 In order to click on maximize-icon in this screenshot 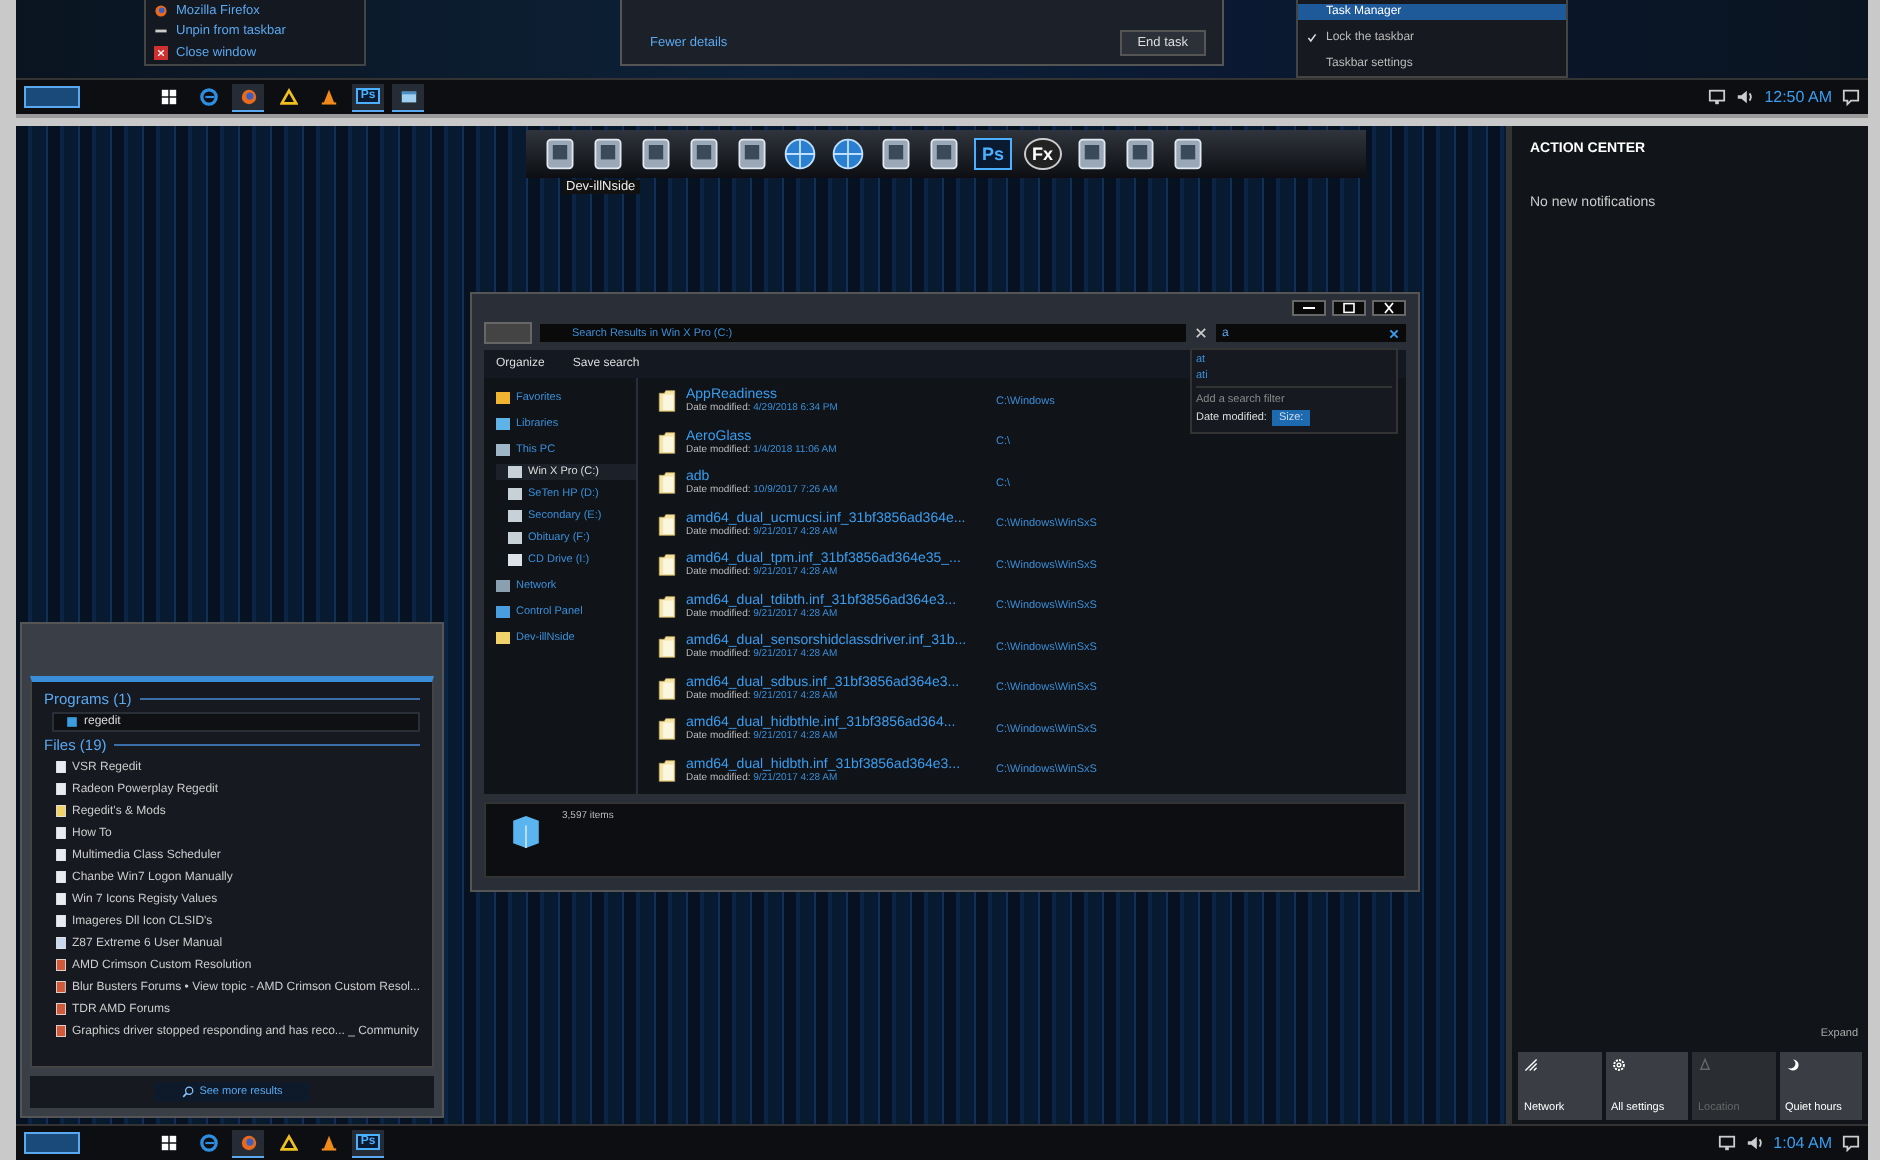, I will do `click(1349, 308)`.